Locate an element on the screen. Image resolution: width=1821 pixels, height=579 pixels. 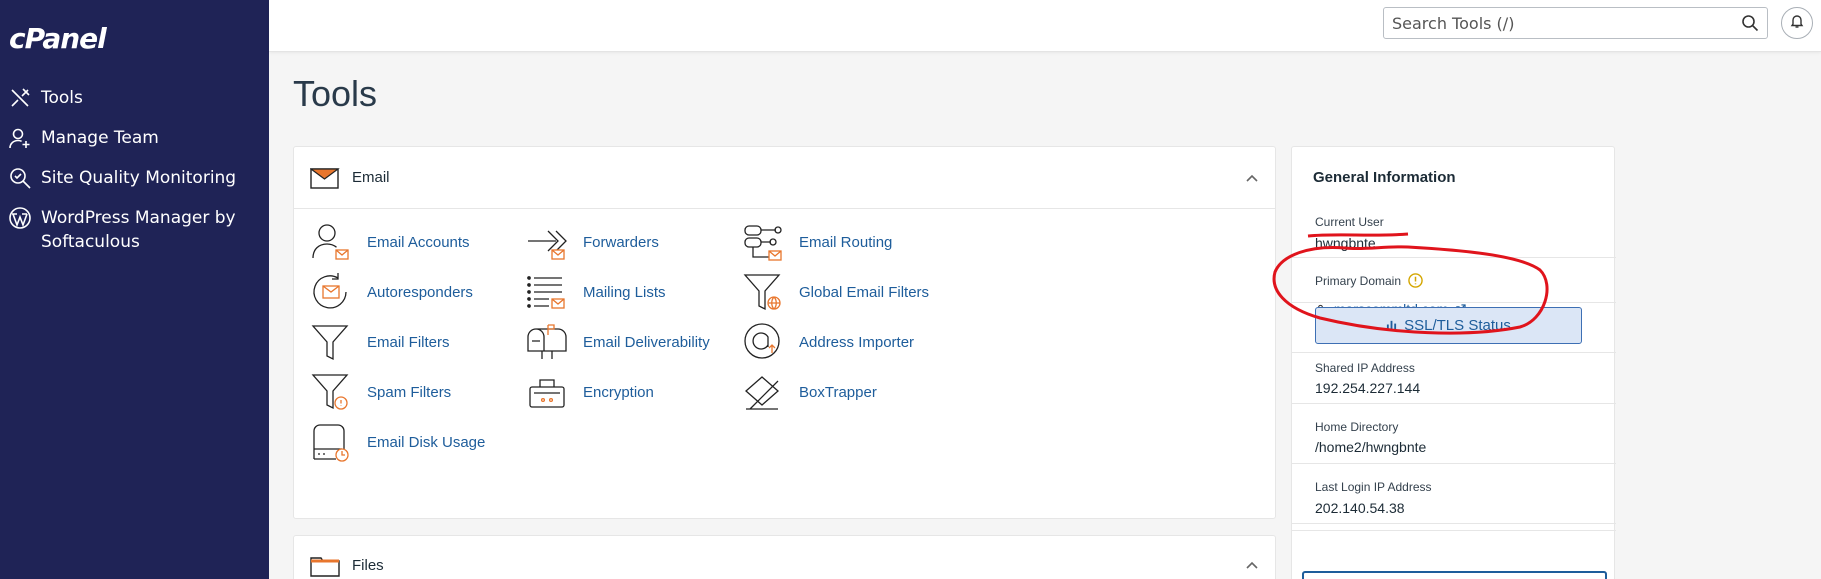
tools-icon is located at coordinates (20, 98).